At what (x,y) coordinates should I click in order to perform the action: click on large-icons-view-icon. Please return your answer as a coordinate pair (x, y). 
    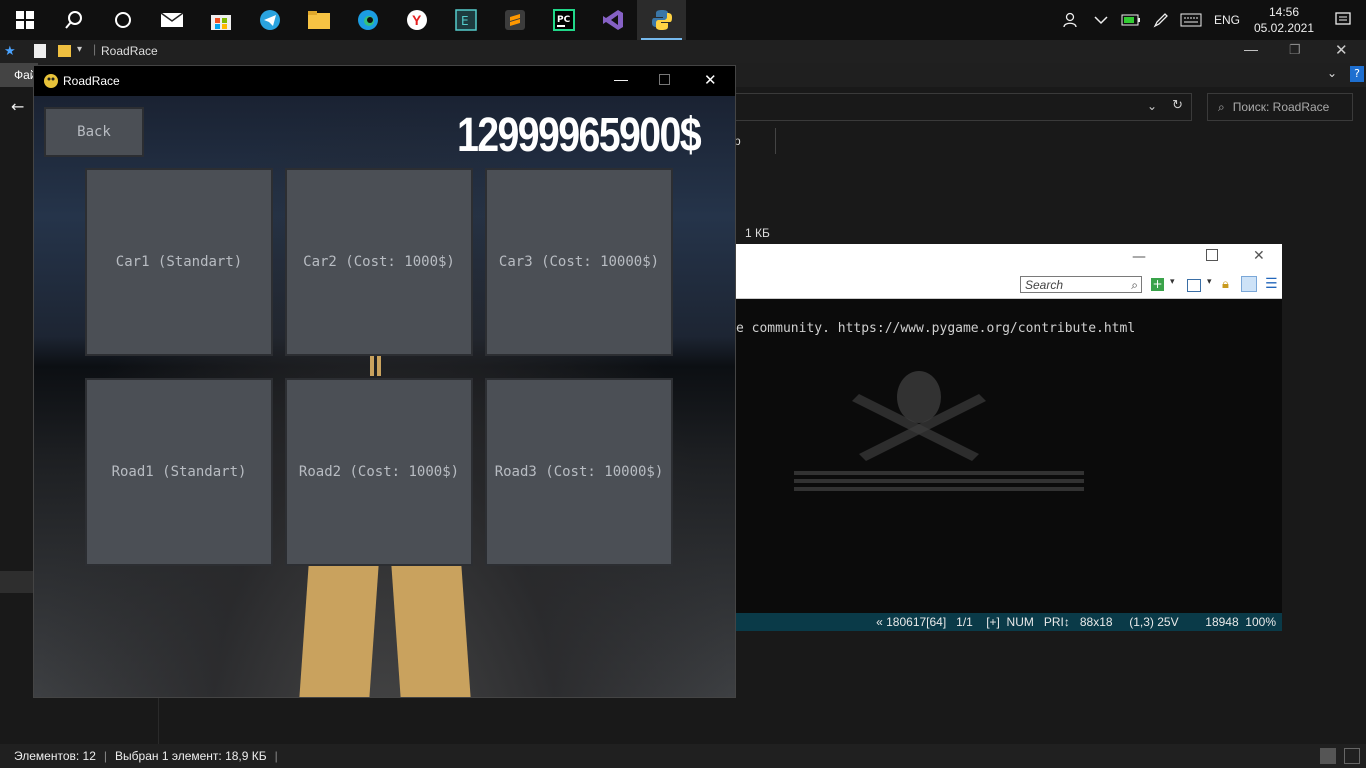
    Looking at the image, I should click on (1352, 756).